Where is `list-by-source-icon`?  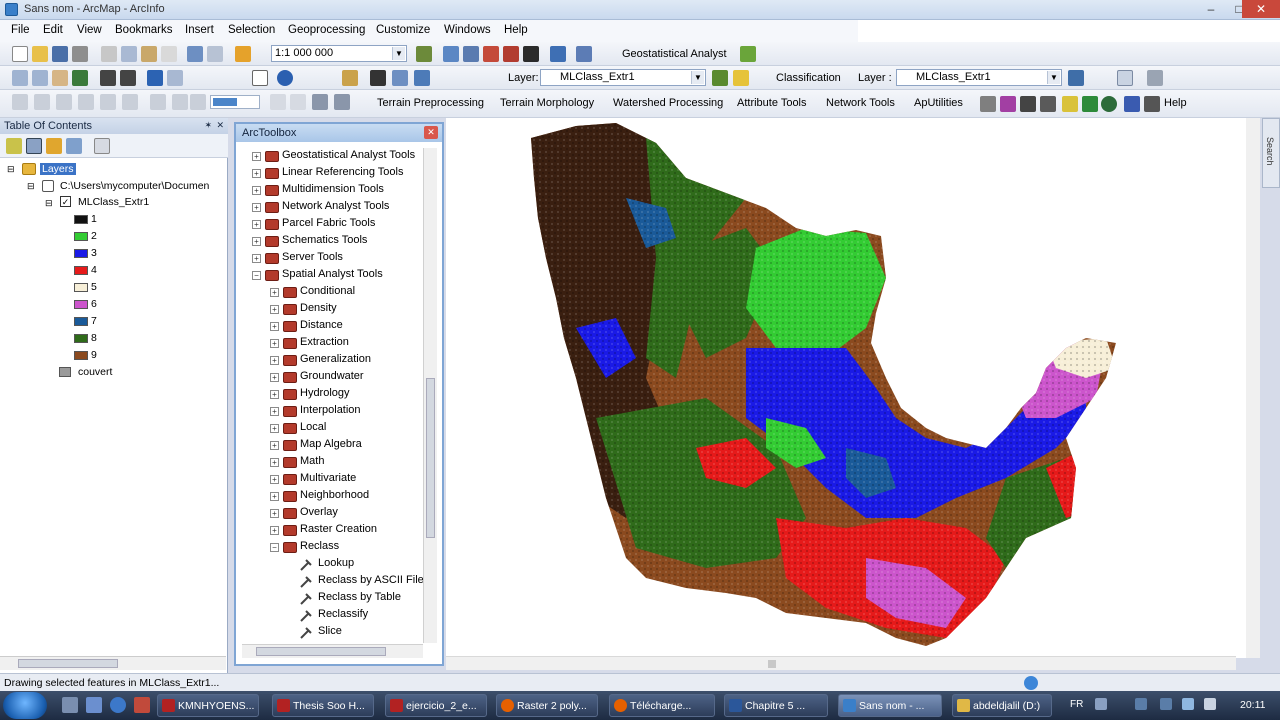
list-by-source-icon is located at coordinates (34, 146).